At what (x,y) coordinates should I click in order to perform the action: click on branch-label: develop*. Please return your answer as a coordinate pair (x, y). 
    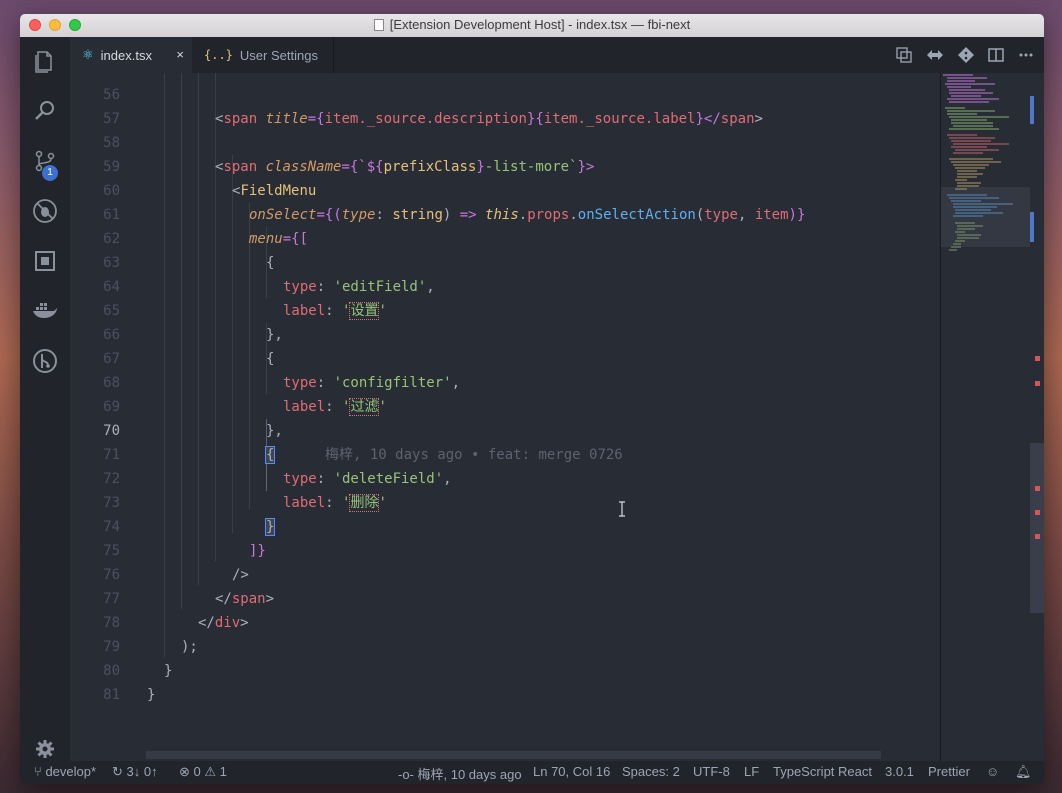
    Looking at the image, I should click on (71, 771).